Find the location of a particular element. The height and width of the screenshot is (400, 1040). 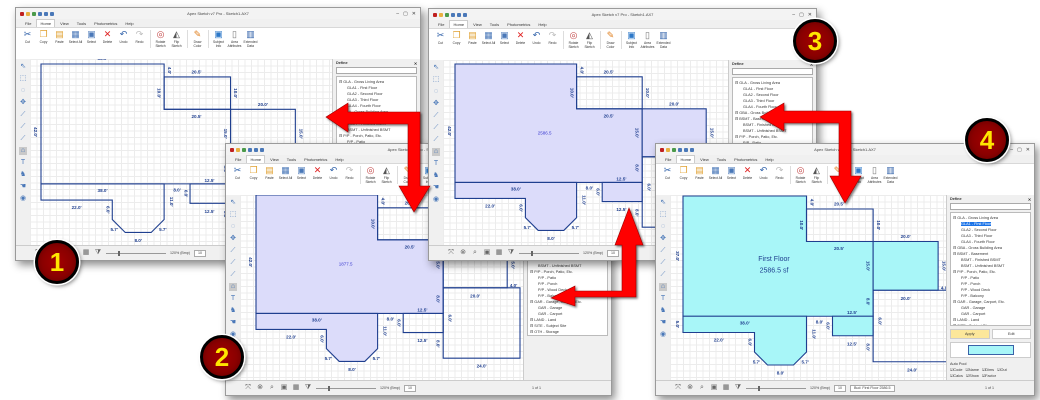

rotate-sketch-button: ◎ Rotate Sketch is located at coordinates (369, 175).